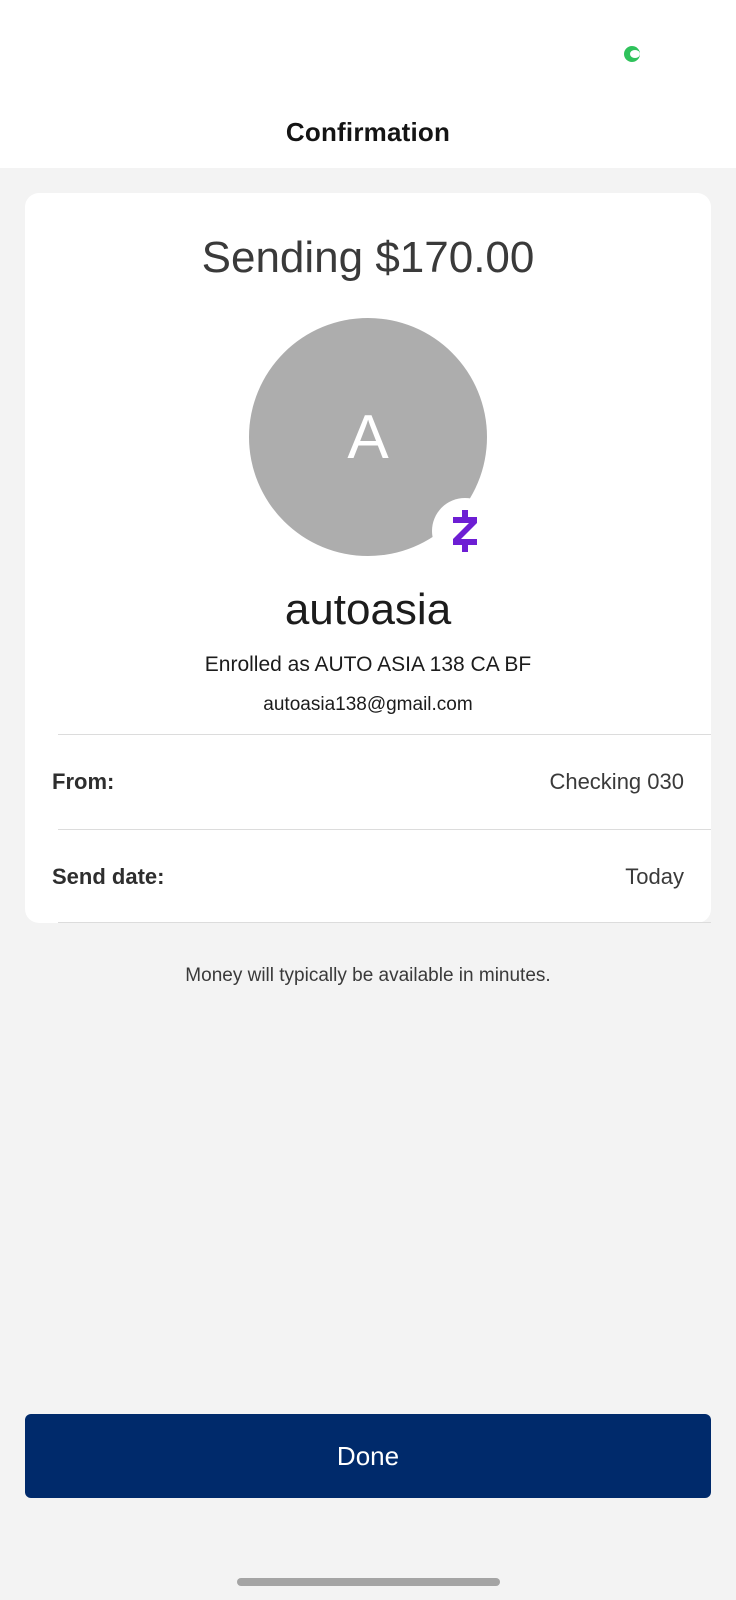 This screenshot has width=736, height=1600. I want to click on done-button: Done, so click(368, 1456).